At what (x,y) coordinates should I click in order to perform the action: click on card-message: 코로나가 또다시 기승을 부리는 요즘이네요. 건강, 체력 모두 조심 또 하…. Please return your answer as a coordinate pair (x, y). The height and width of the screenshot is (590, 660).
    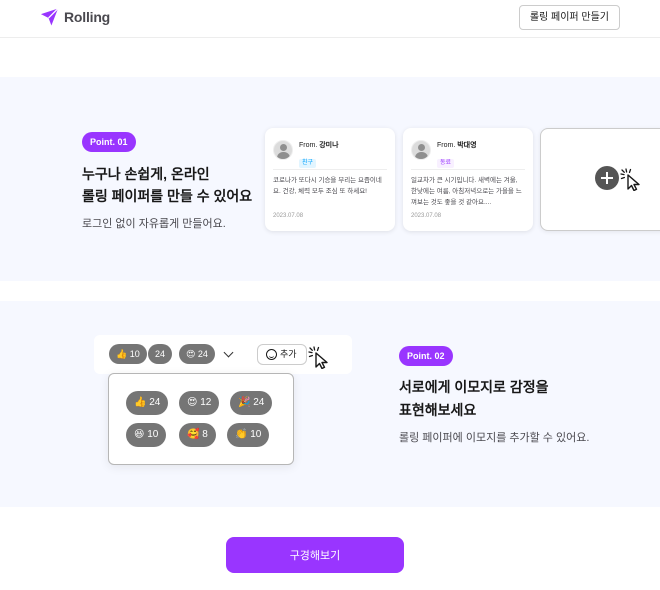
    Looking at the image, I should click on (327, 186).